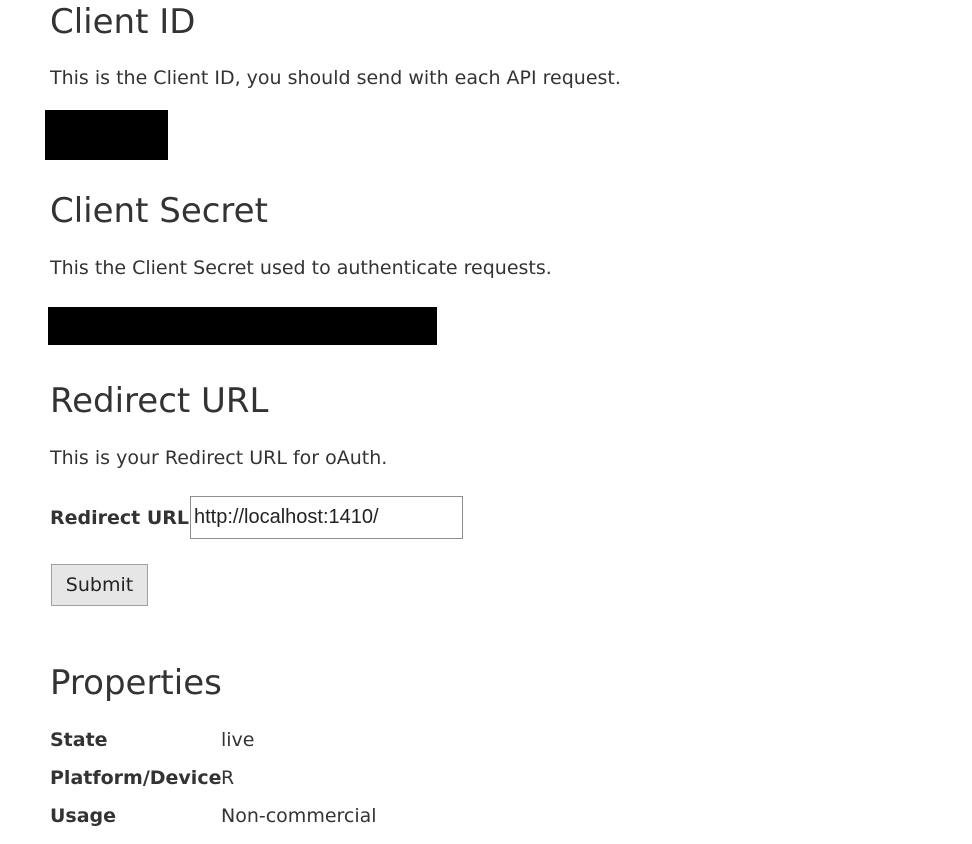  What do you see at coordinates (123, 22) in the screenshot?
I see `client-id-heading: Client ID` at bounding box center [123, 22].